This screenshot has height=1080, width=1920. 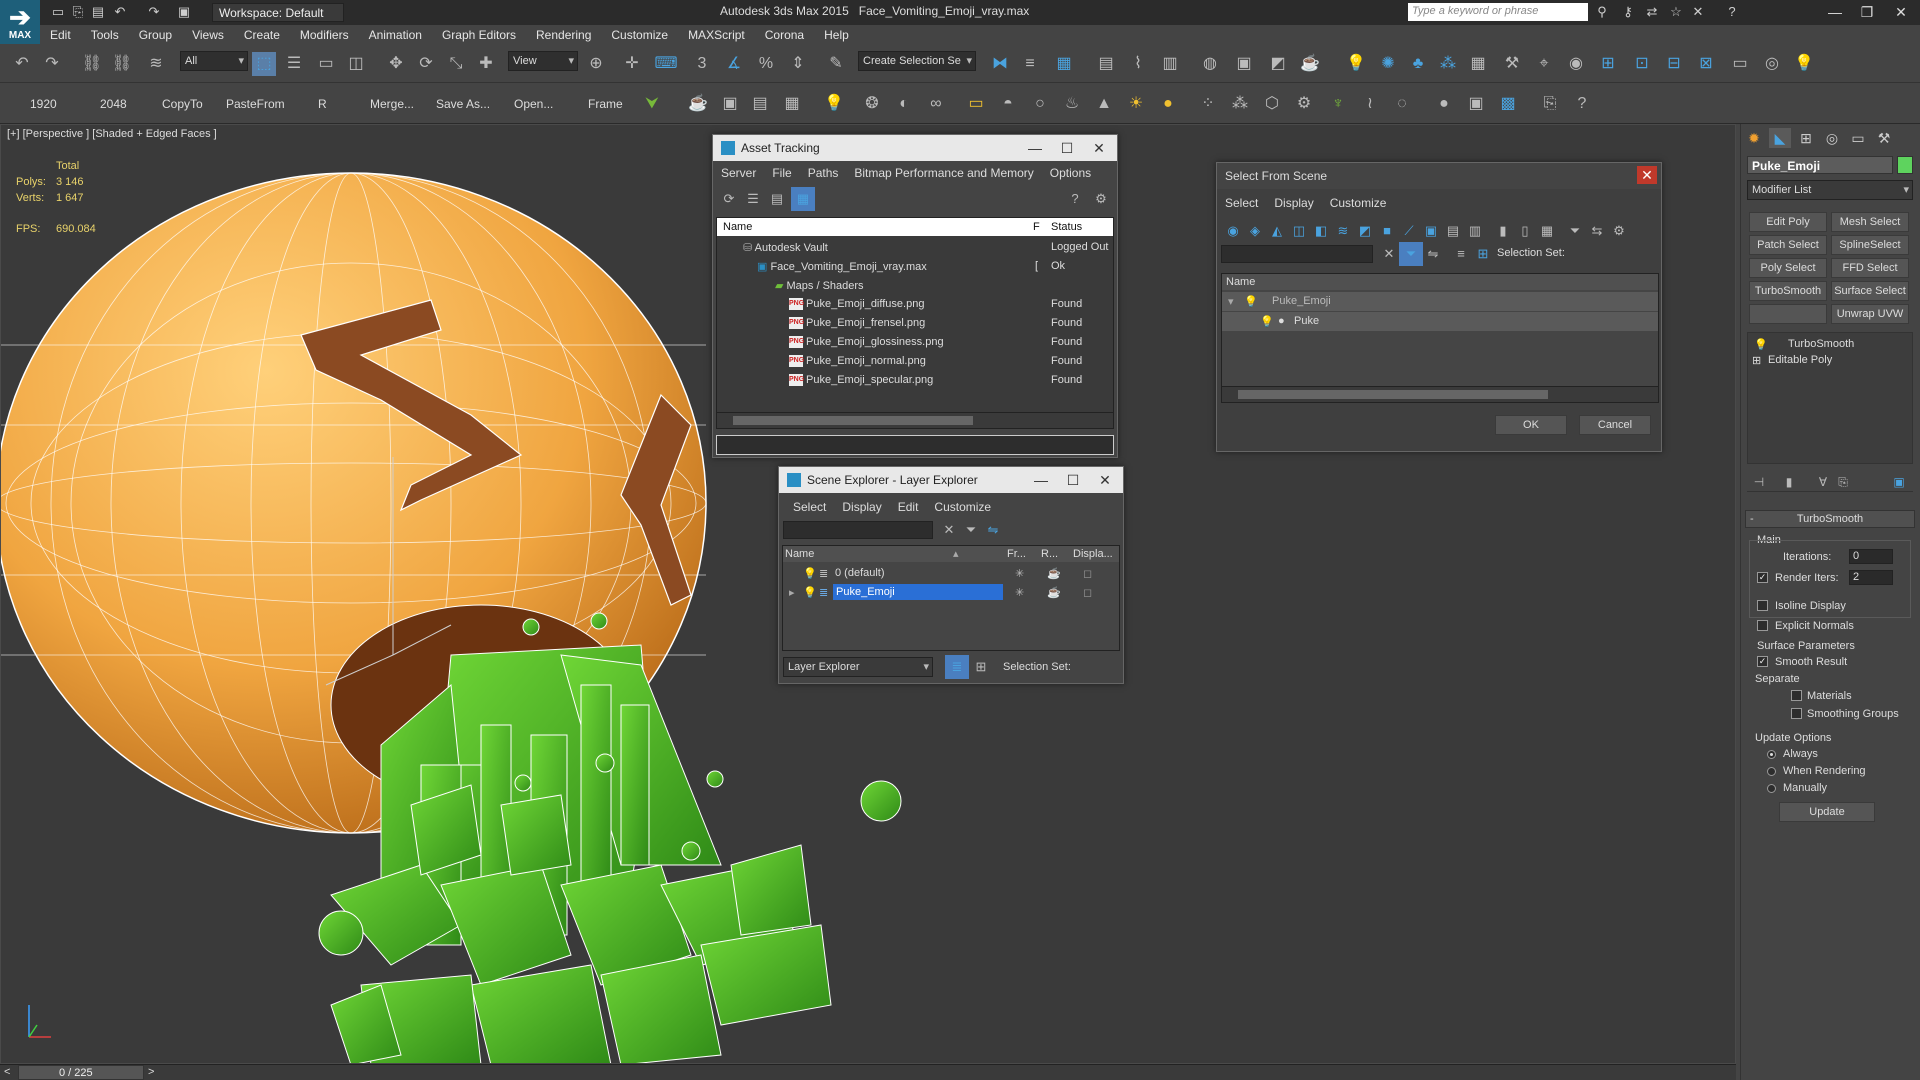 What do you see at coordinates (1170, 64) in the screenshot?
I see `schematic-view-icon: ▥` at bounding box center [1170, 64].